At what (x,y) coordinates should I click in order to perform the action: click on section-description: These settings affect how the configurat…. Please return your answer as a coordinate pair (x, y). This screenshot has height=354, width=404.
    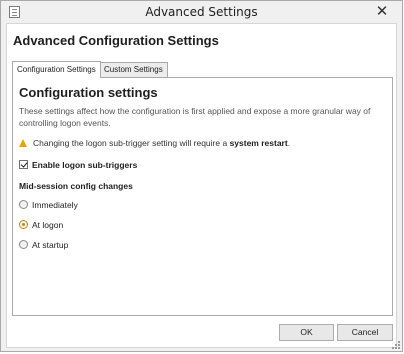
    Looking at the image, I should click on (195, 117).